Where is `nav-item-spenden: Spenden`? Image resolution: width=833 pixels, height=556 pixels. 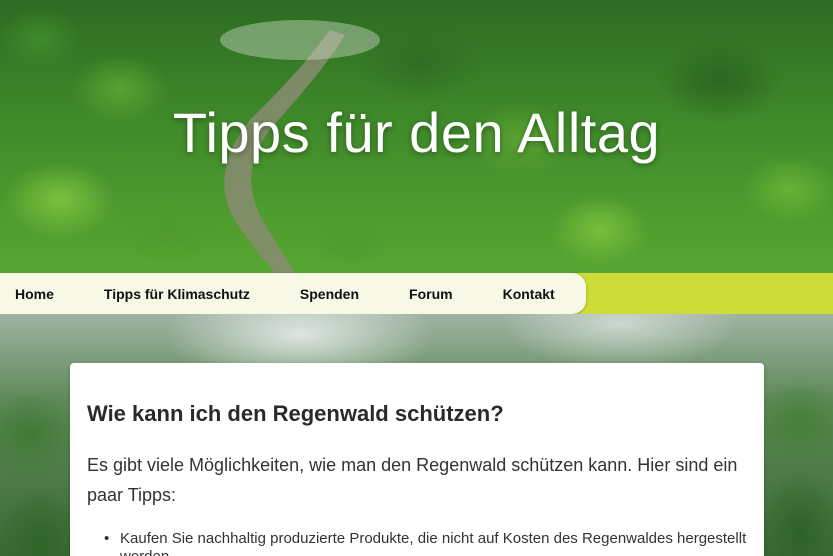 nav-item-spenden: Spenden is located at coordinates (329, 294).